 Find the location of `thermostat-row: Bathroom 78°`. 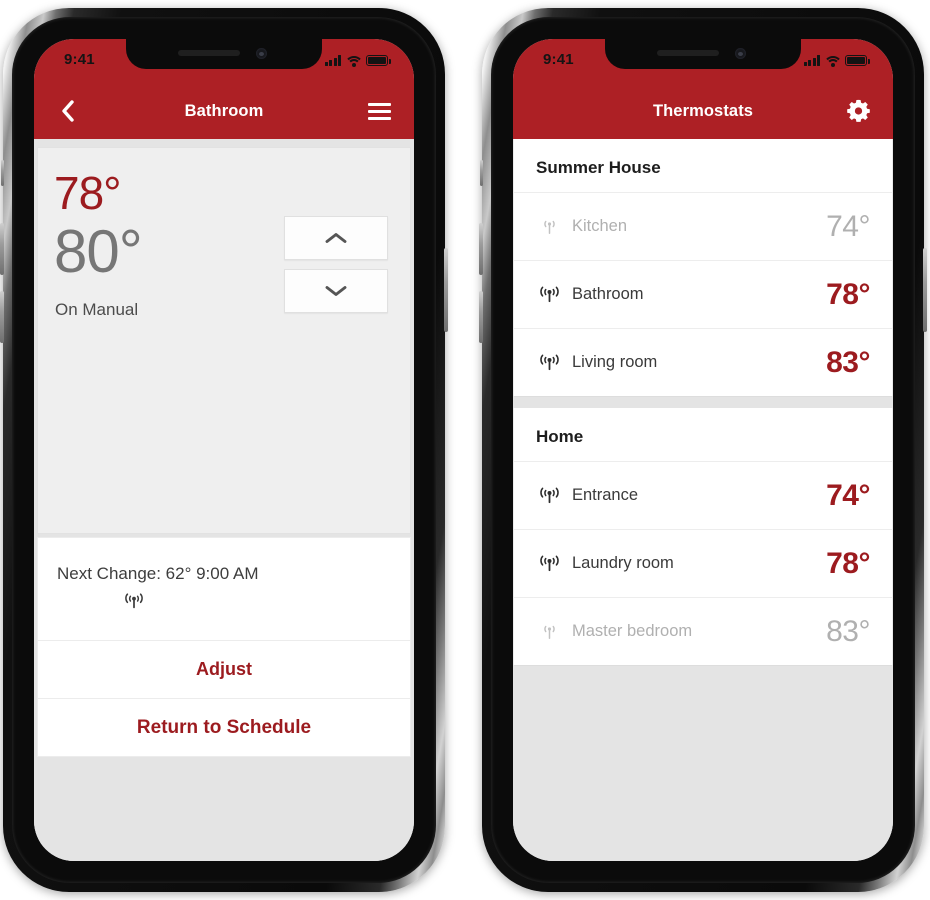

thermostat-row: Bathroom 78° is located at coordinates (703, 294).